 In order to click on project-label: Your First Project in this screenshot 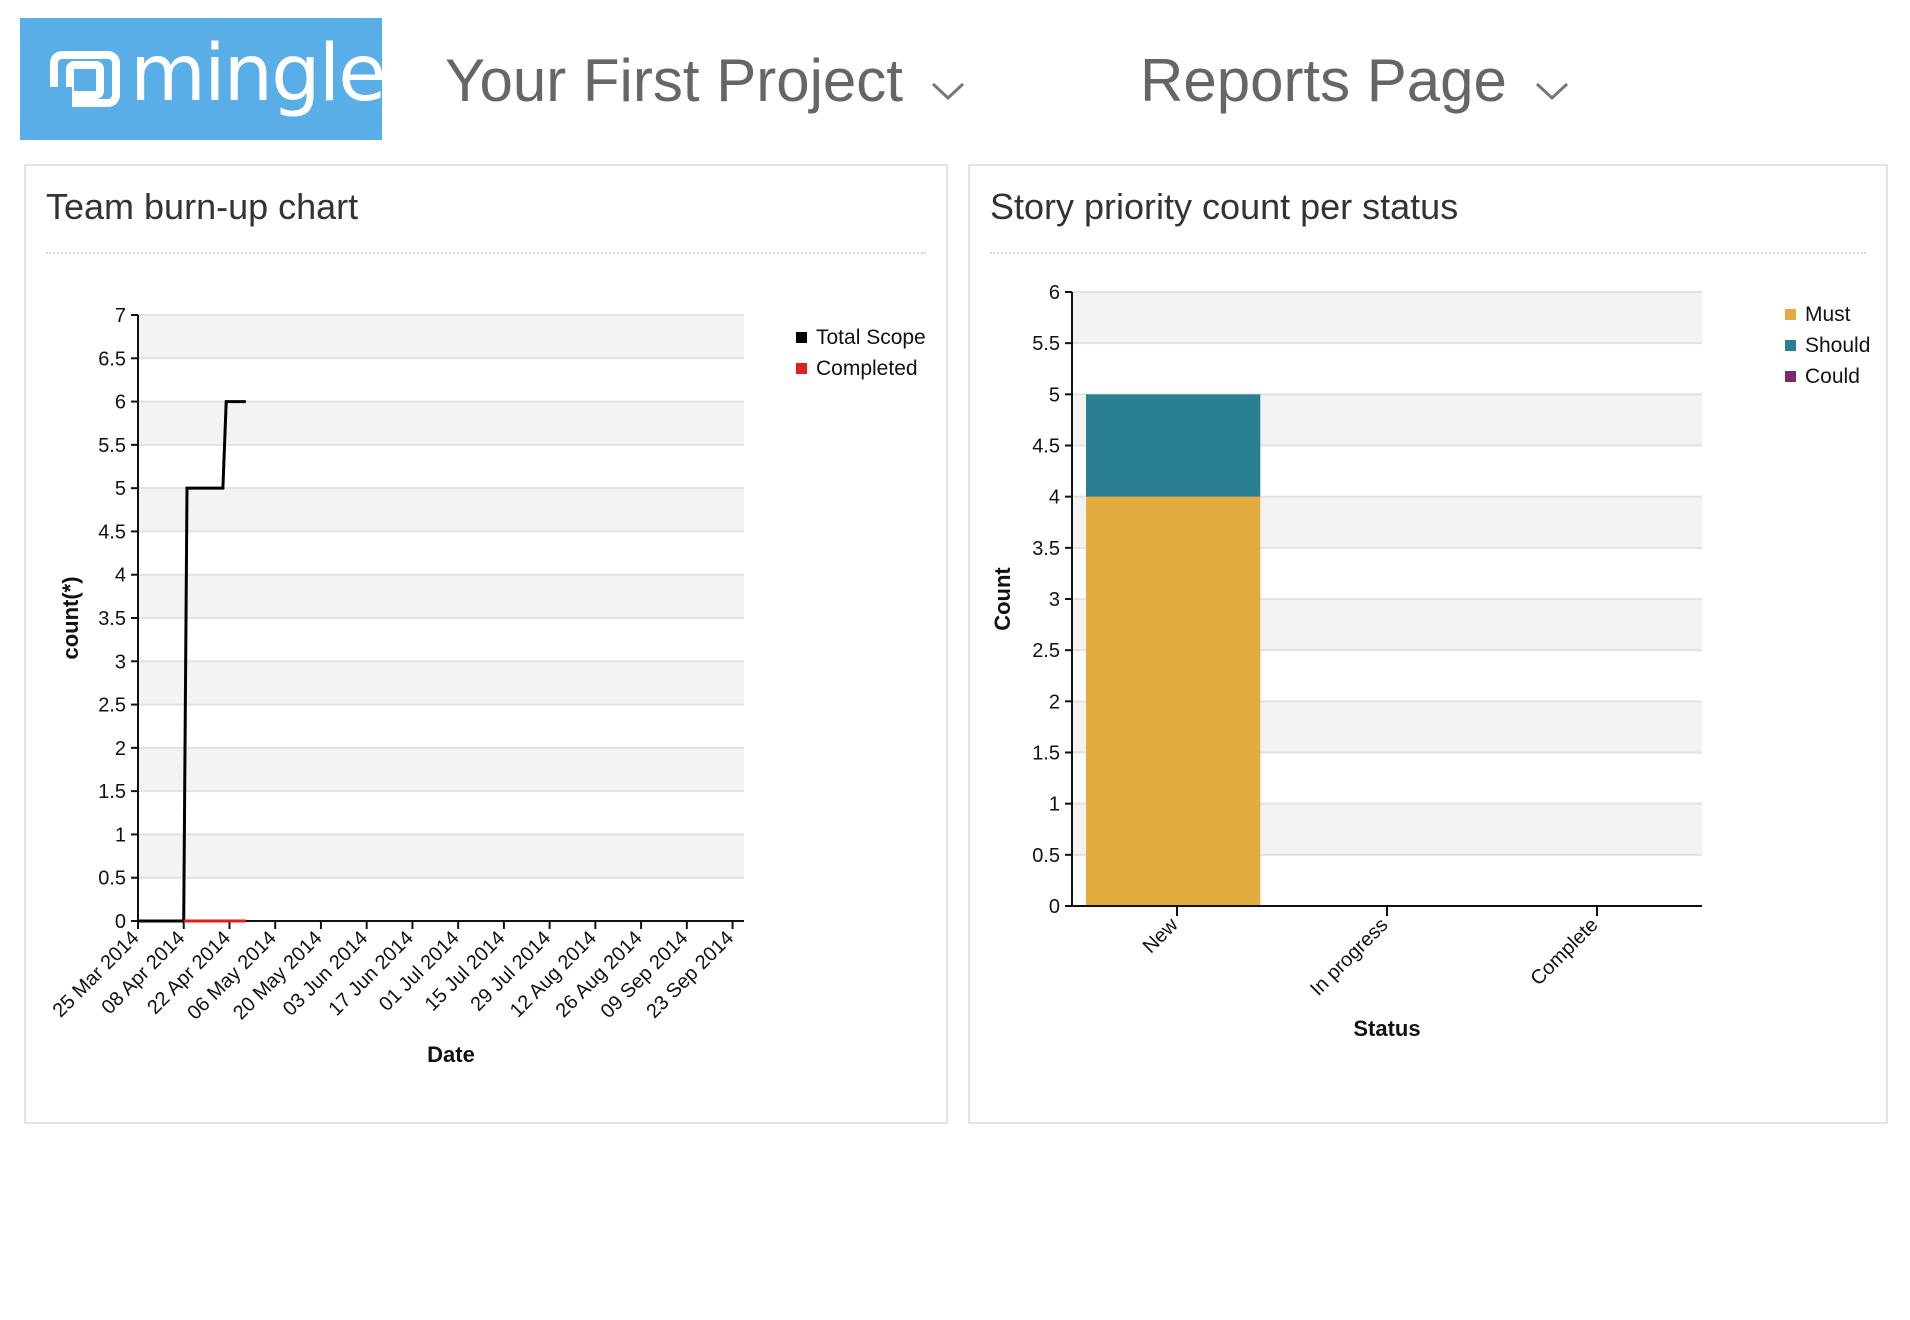, I will do `click(674, 80)`.